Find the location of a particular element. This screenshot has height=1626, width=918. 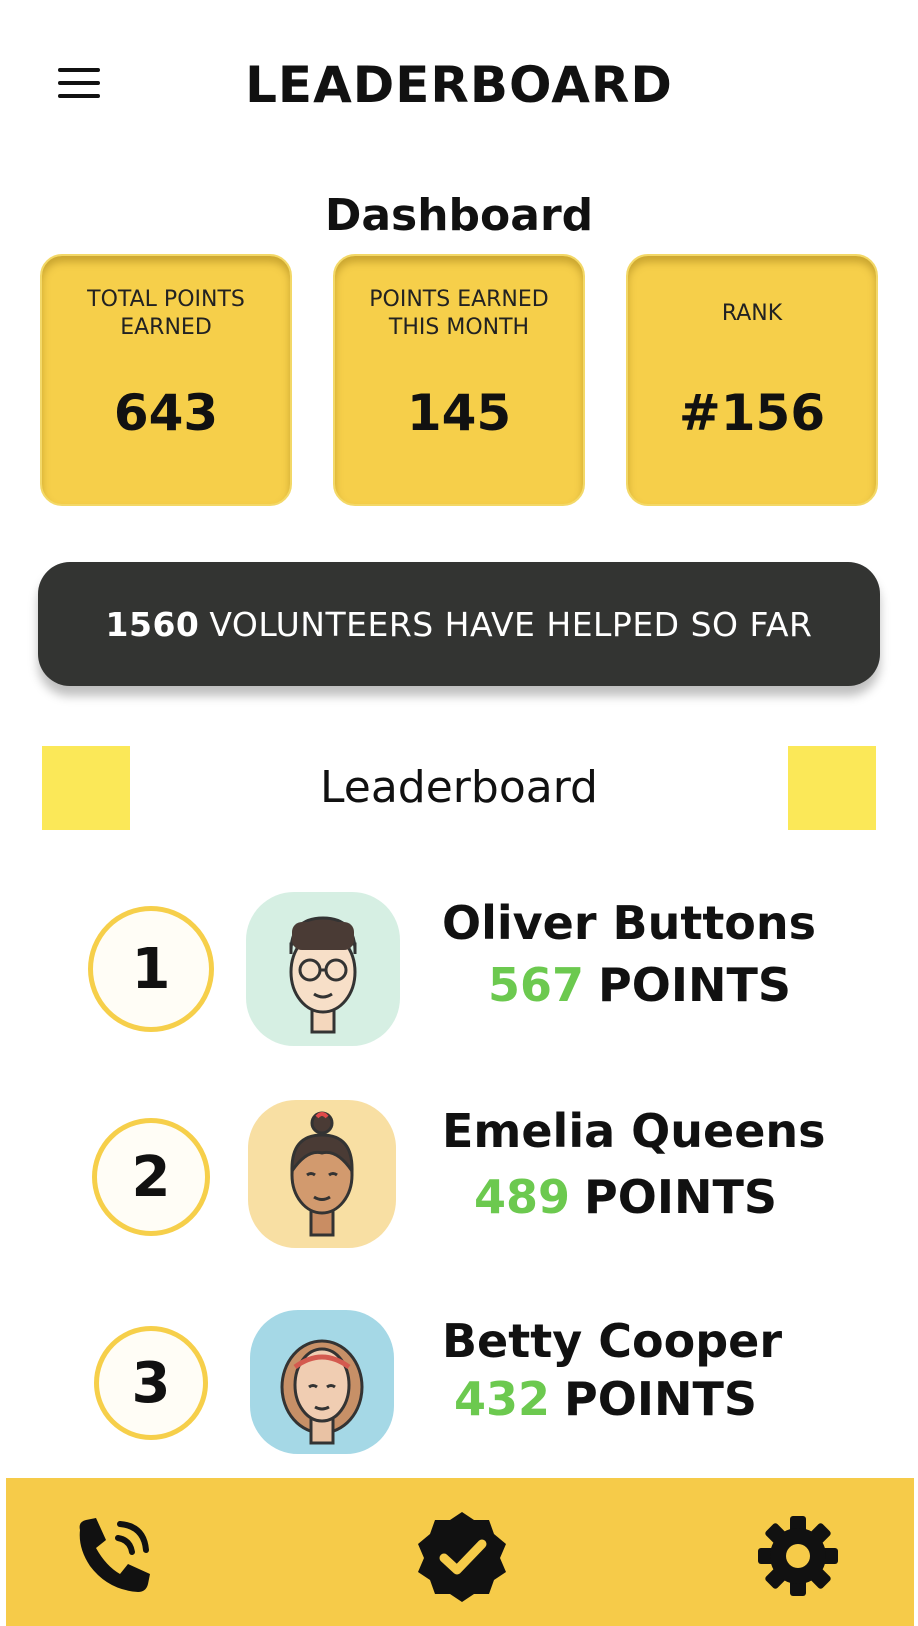

points-value: 432 is located at coordinates (502, 1399).